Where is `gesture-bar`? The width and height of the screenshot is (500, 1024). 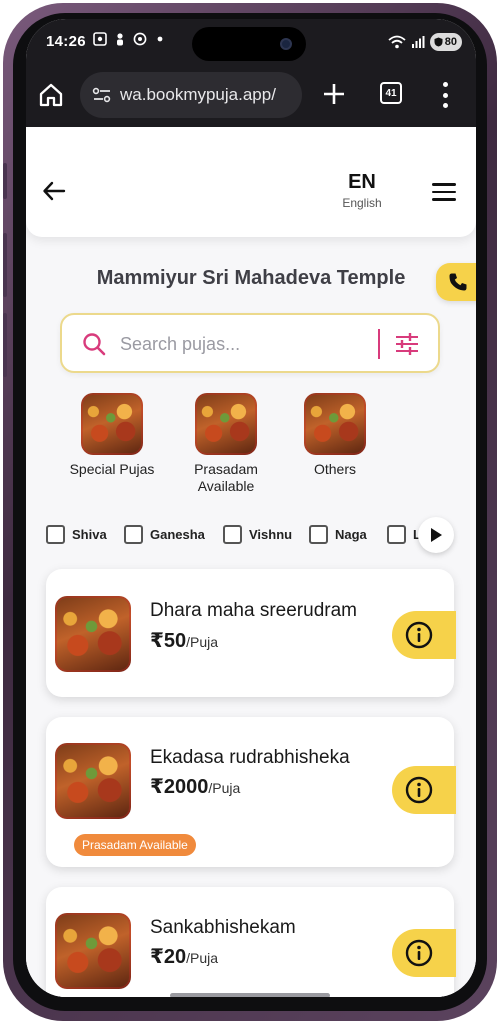 gesture-bar is located at coordinates (250, 995).